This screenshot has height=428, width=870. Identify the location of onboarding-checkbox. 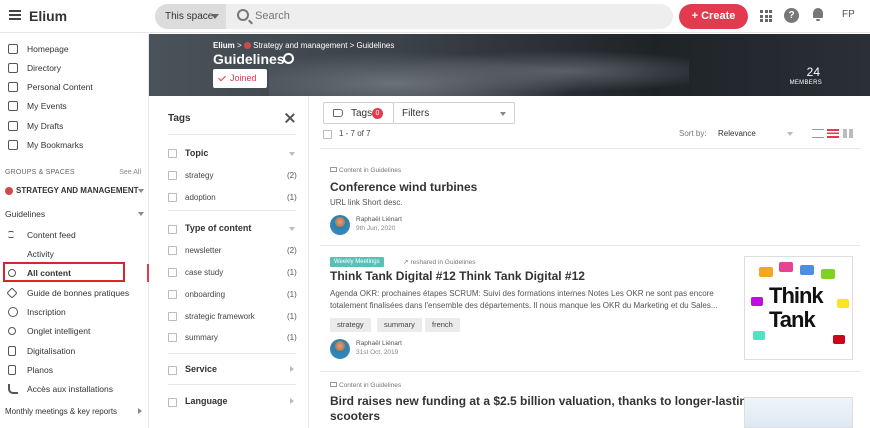
(172, 294).